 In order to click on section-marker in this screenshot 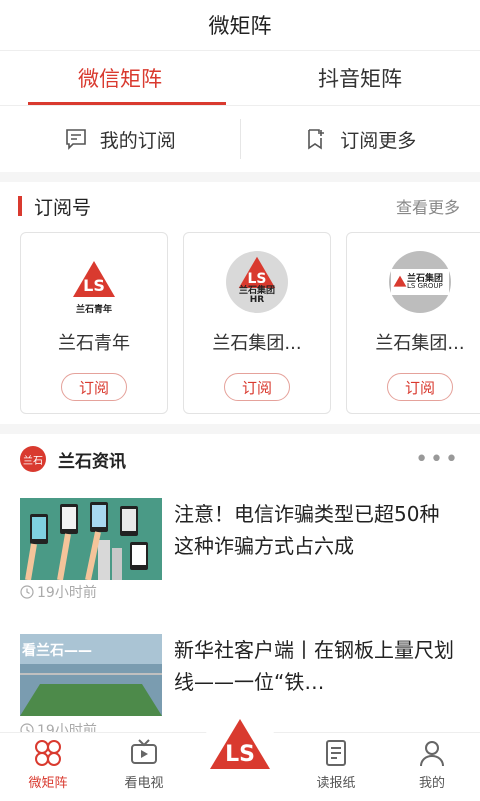, I will do `click(20, 206)`.